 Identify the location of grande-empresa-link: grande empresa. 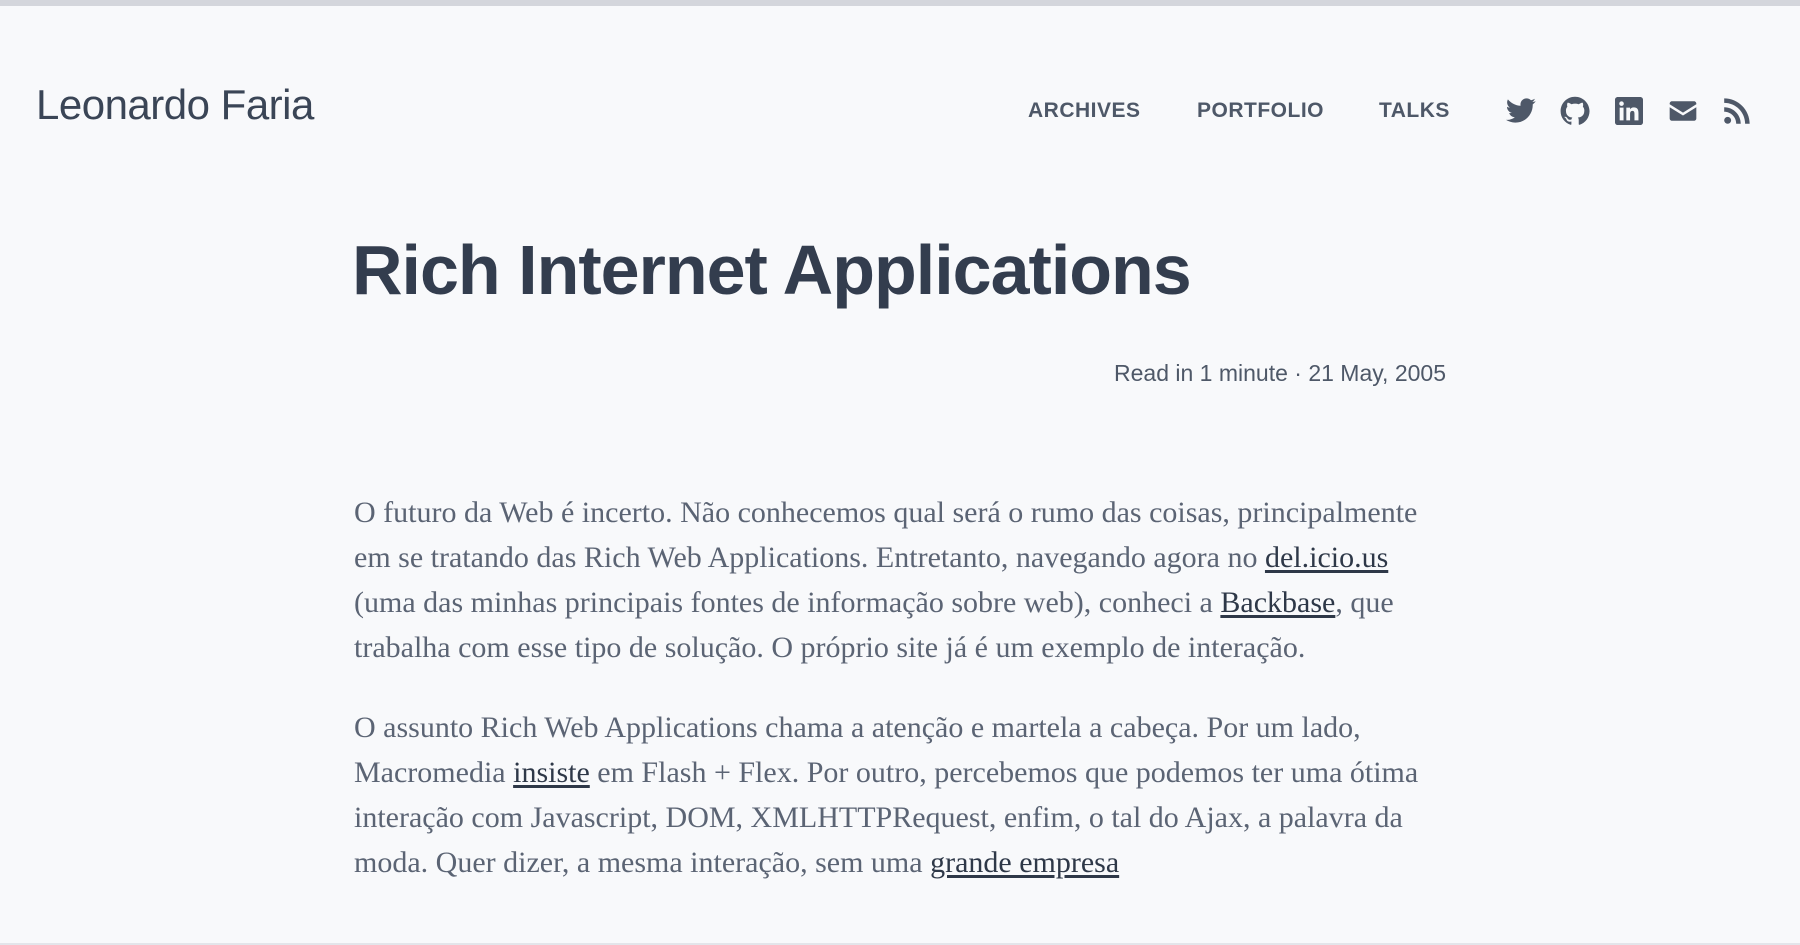
(1024, 862).